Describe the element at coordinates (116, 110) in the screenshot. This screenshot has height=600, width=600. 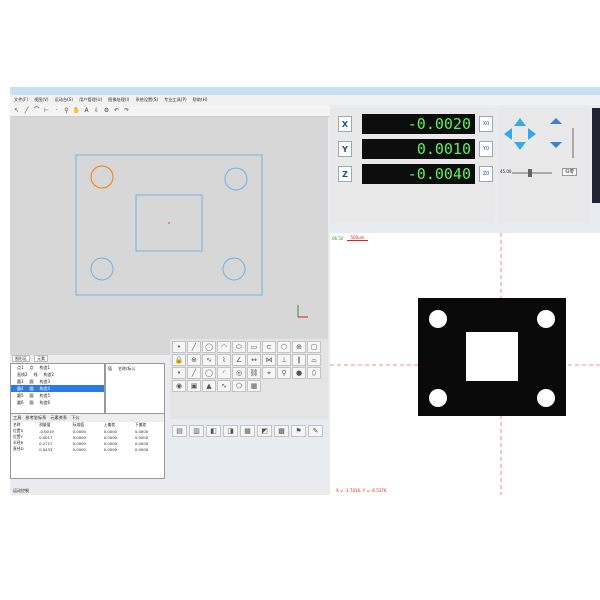
I see `undo-icon: ↶` at that location.